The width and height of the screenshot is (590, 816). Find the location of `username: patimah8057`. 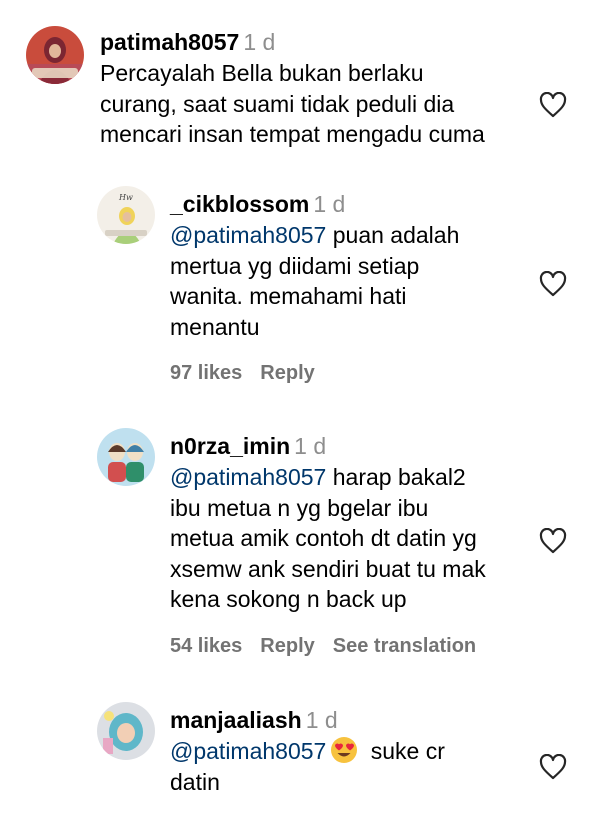

username: patimah8057 is located at coordinates (169, 42).